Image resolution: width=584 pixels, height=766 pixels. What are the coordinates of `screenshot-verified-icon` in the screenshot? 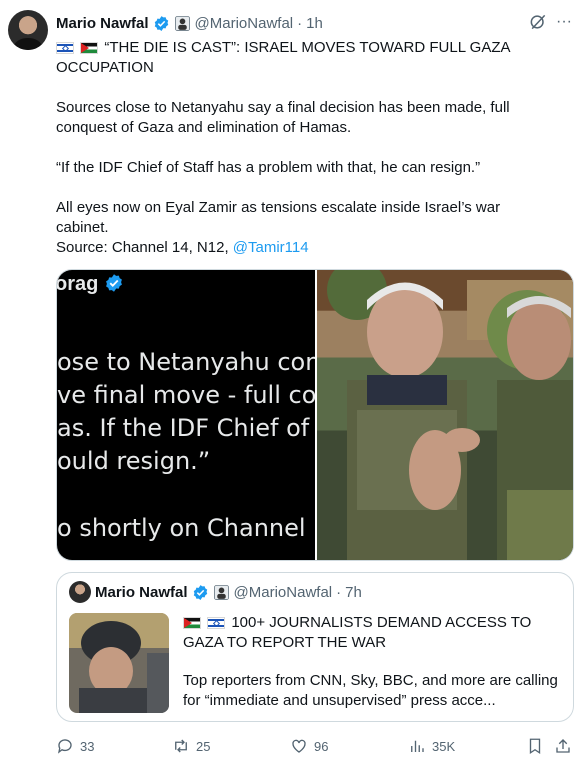 It's located at (113, 283).